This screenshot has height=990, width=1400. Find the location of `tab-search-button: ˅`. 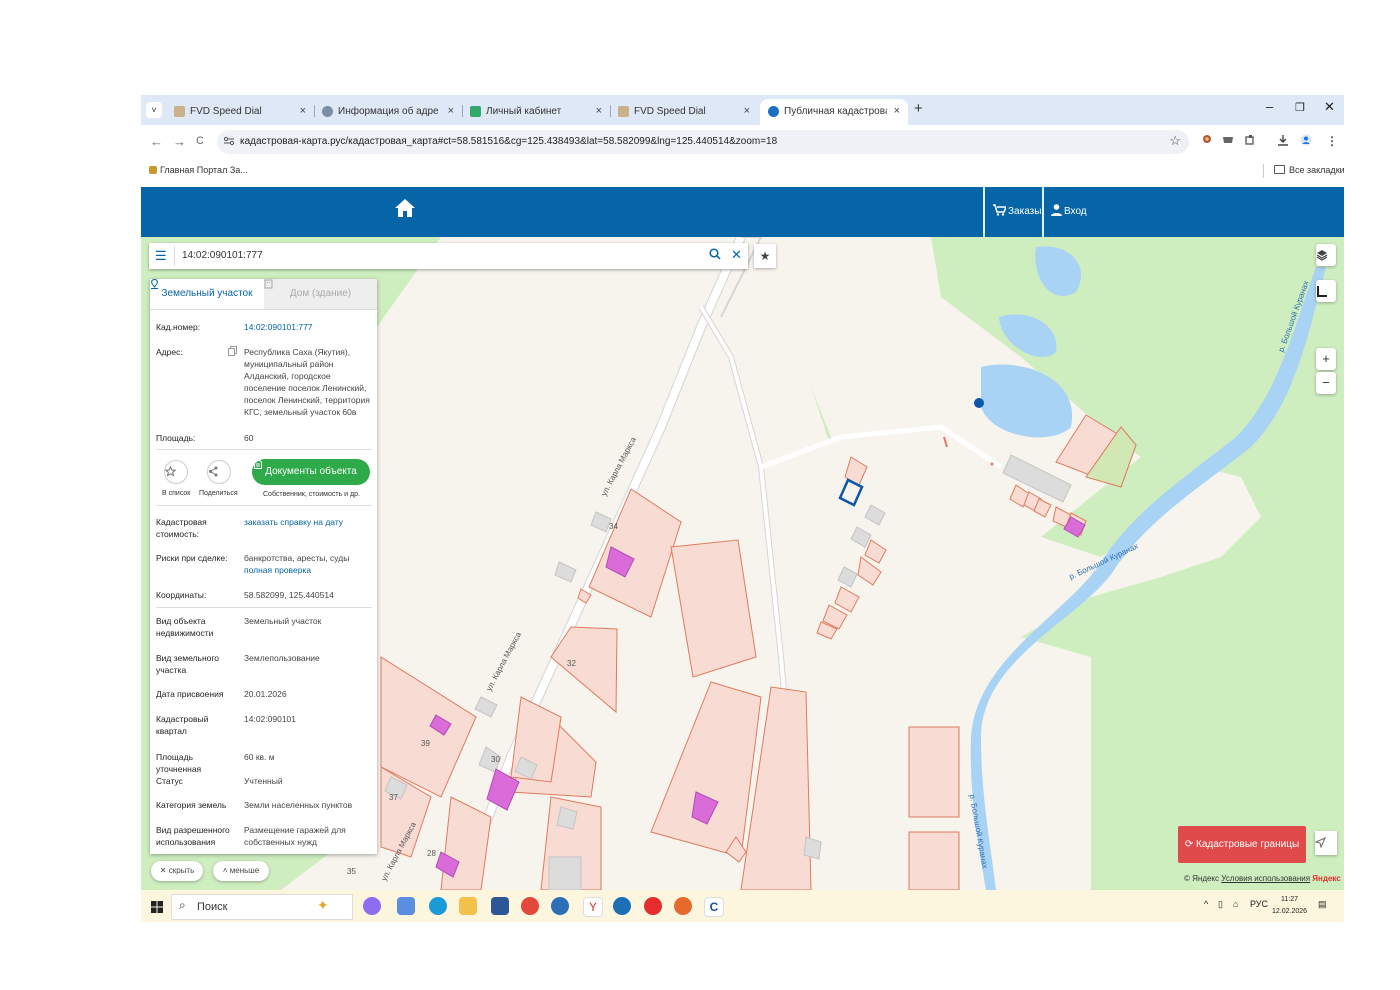

tab-search-button: ˅ is located at coordinates (154, 110).